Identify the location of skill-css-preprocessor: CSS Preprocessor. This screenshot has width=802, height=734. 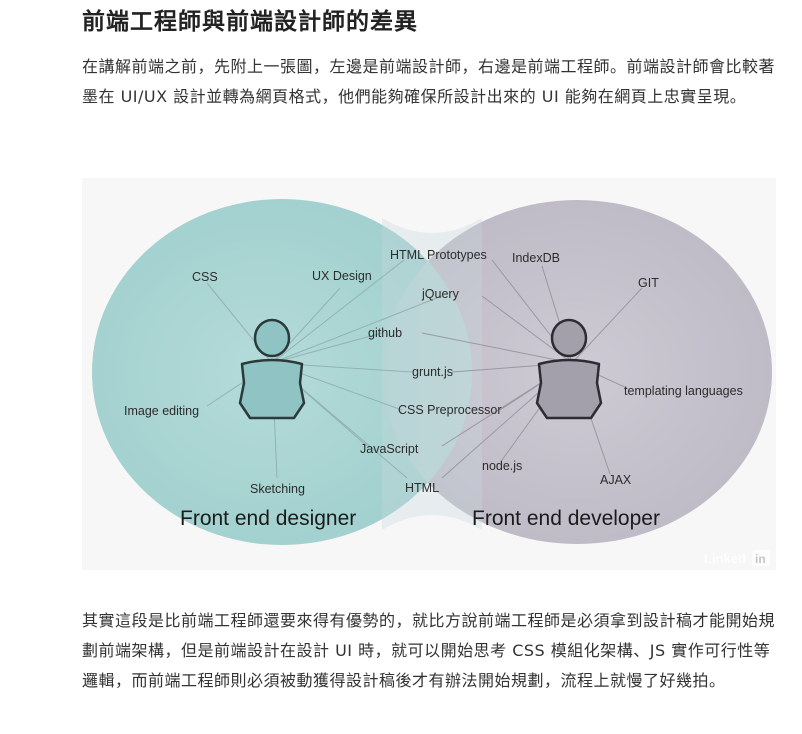
(450, 410).